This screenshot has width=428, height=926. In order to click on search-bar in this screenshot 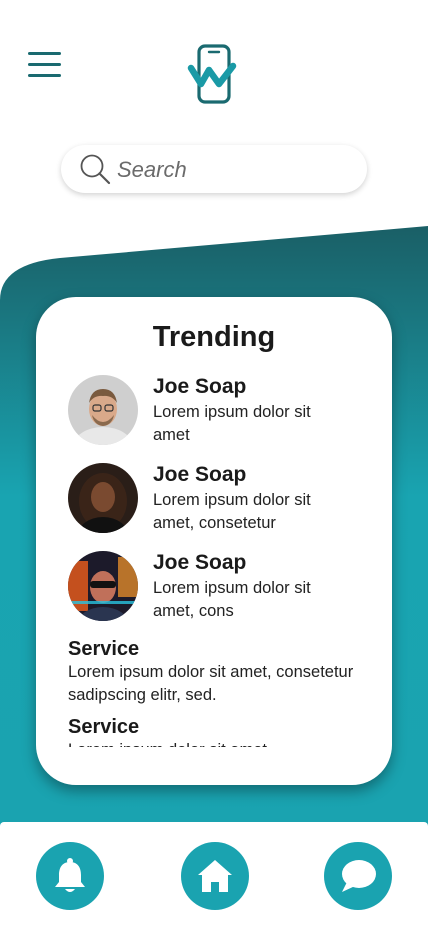, I will do `click(214, 169)`.